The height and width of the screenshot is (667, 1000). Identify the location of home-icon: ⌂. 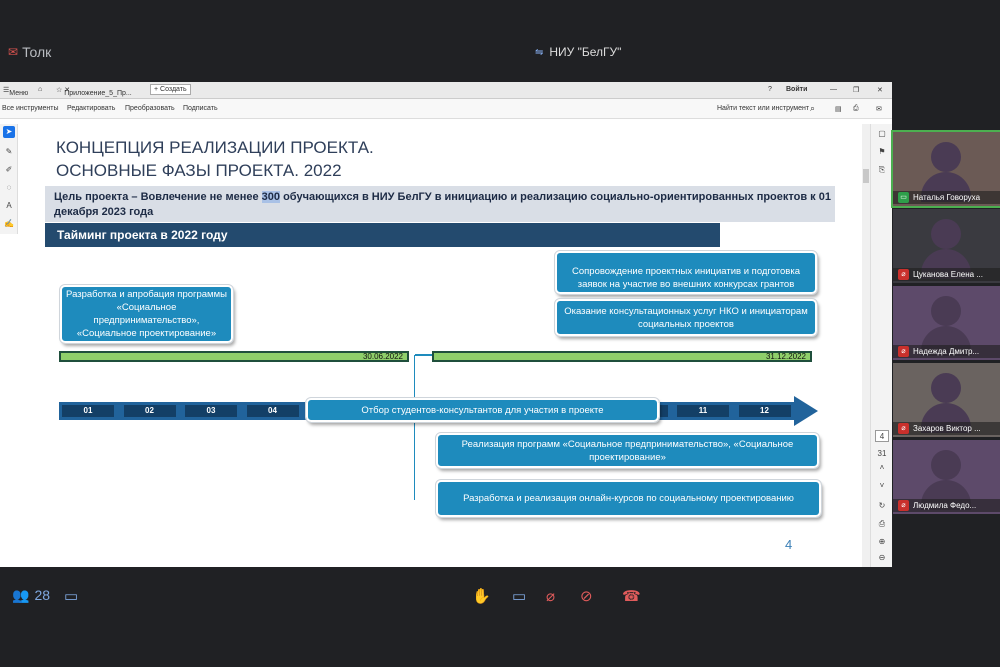
(40, 89).